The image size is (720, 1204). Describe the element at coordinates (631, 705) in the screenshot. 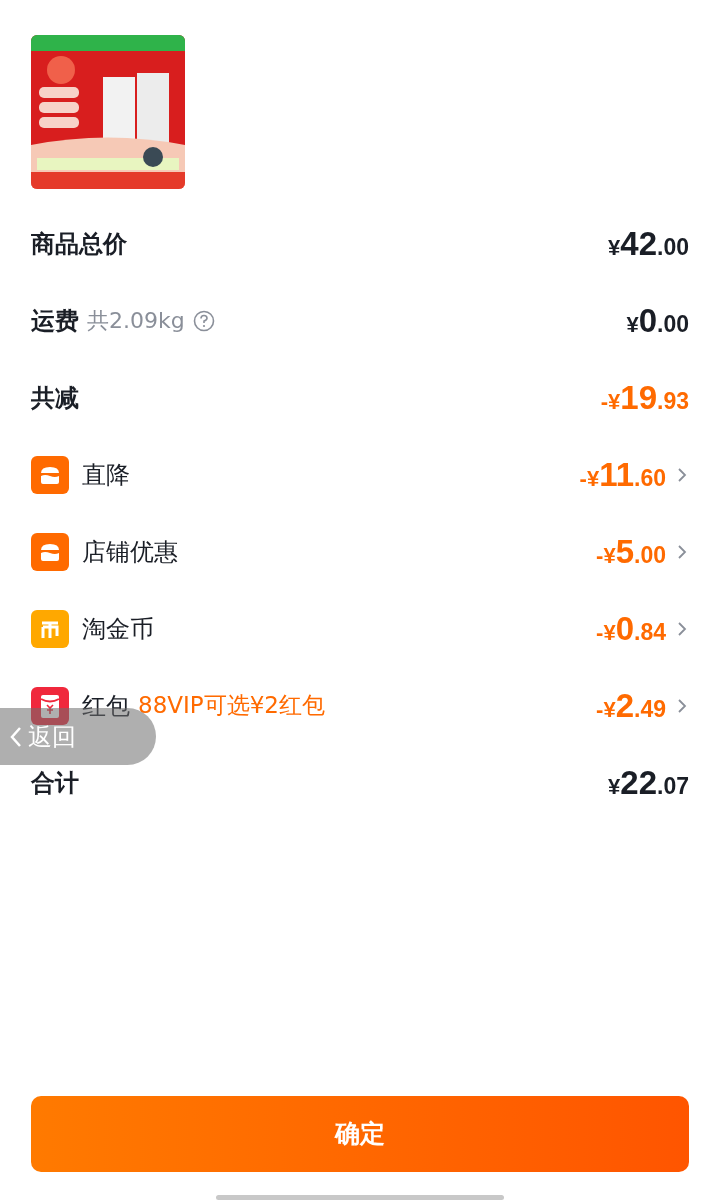

I see `discount-amount: -¥2.49` at that location.